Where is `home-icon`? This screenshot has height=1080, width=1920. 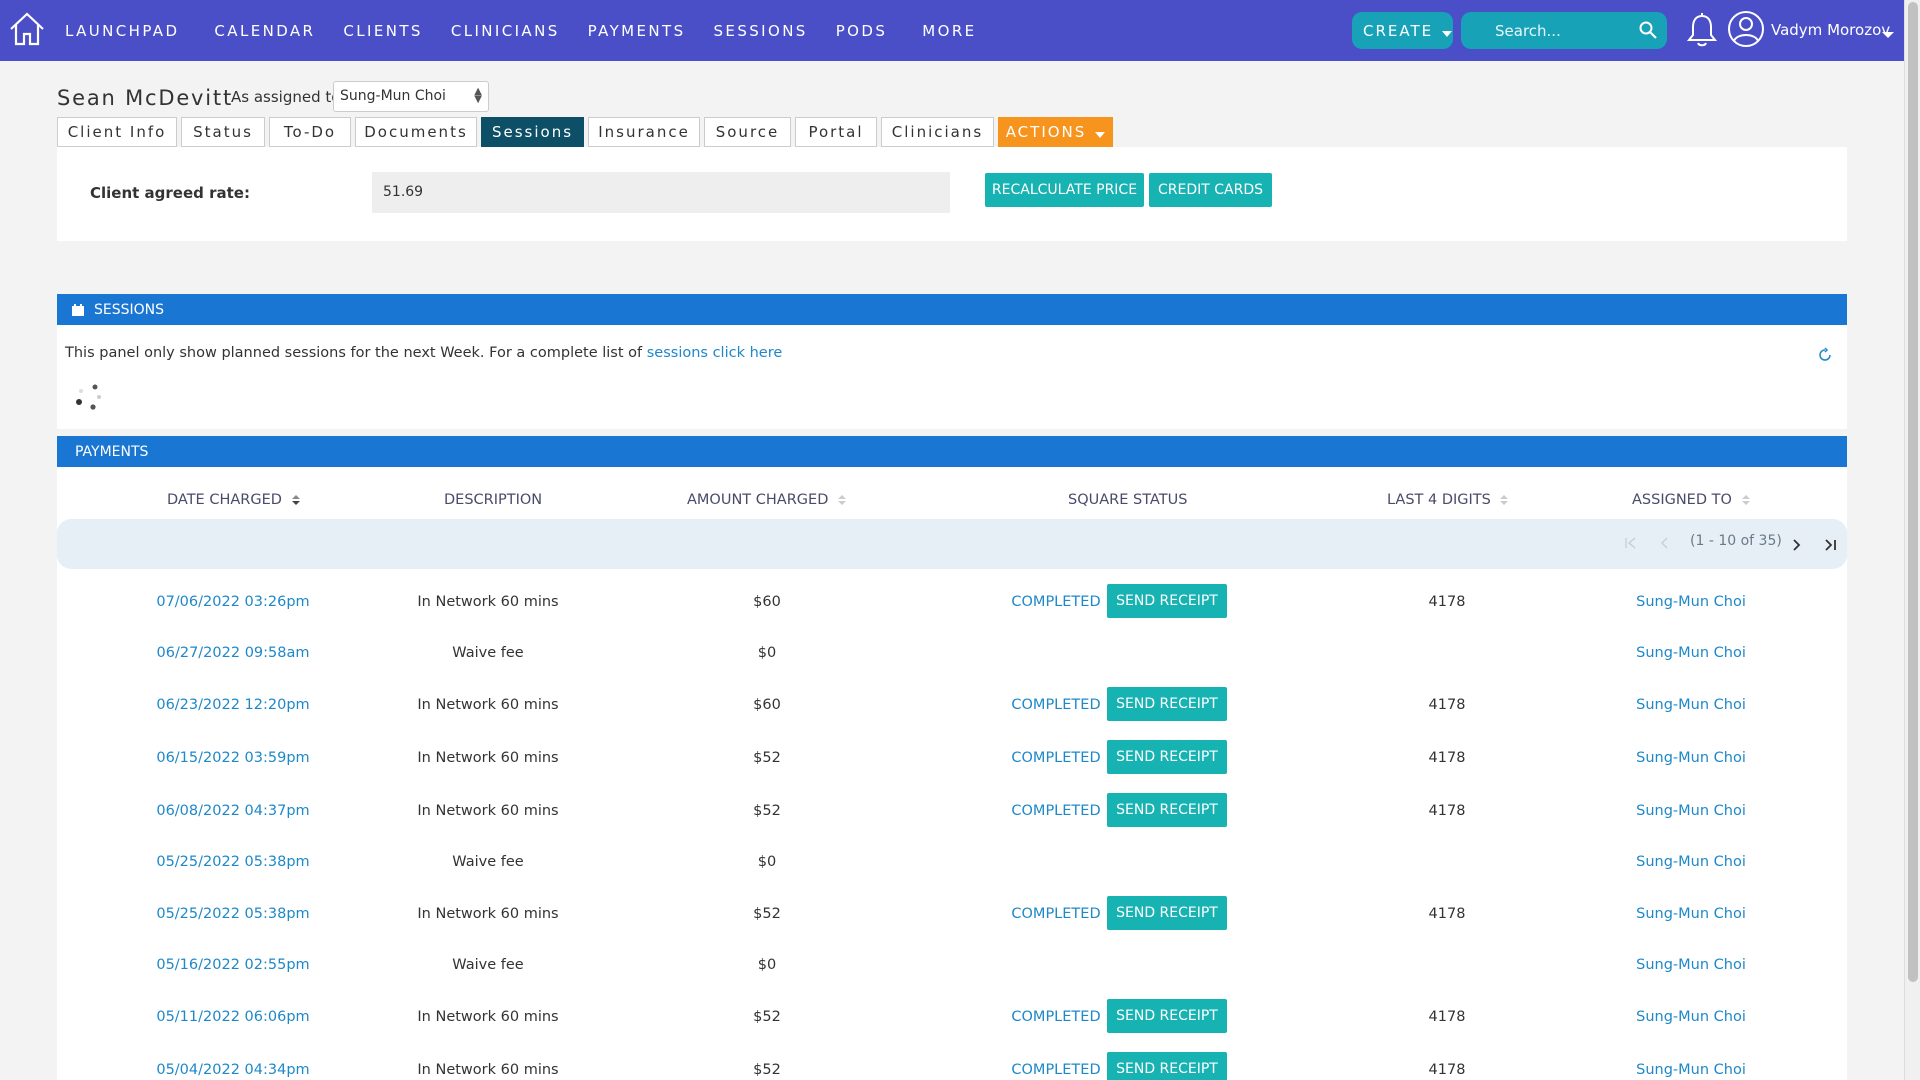
home-icon is located at coordinates (27, 29).